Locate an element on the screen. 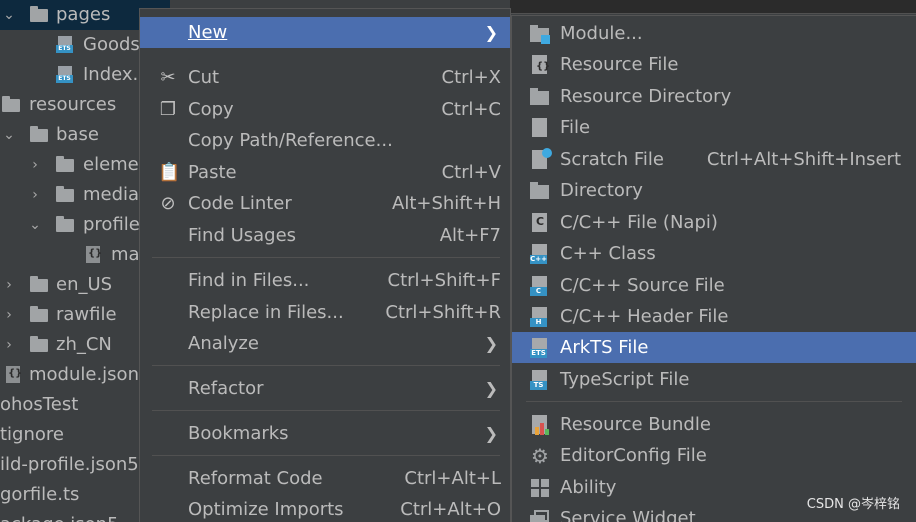 This screenshot has width=916, height=522. menu-item-shortcut: Alt+F7 is located at coordinates (470, 235).